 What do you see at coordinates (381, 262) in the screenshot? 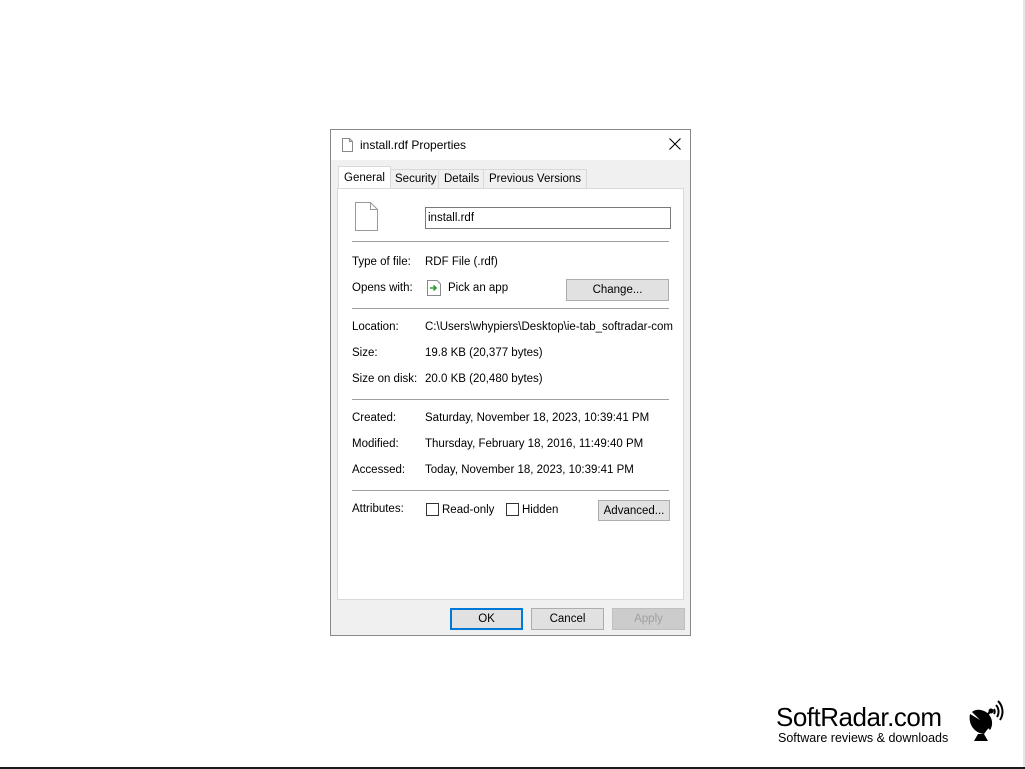
I see `type-of-file-label: Type of file:` at bounding box center [381, 262].